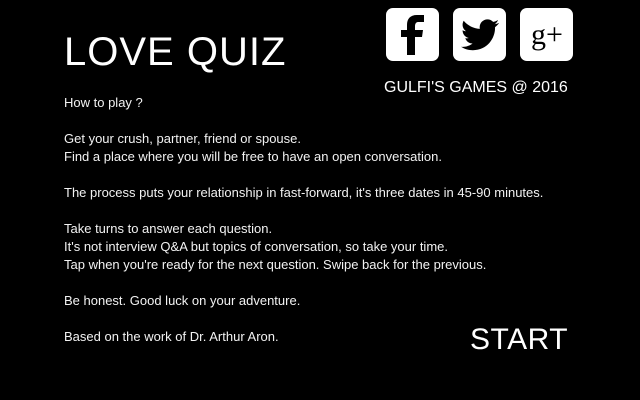 The height and width of the screenshot is (400, 640). I want to click on facebook-icon, so click(412, 34).